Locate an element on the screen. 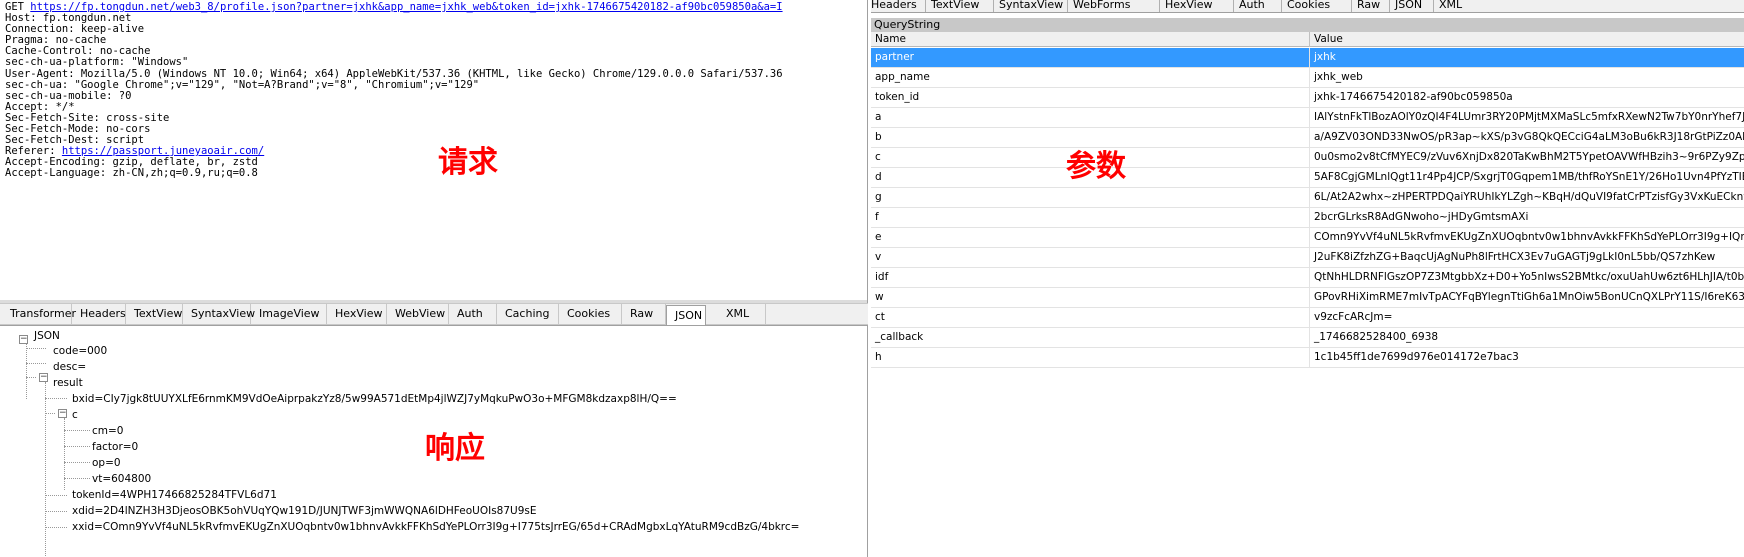 This screenshot has height=557, width=1744. tree-node-result: result is located at coordinates (68, 383).